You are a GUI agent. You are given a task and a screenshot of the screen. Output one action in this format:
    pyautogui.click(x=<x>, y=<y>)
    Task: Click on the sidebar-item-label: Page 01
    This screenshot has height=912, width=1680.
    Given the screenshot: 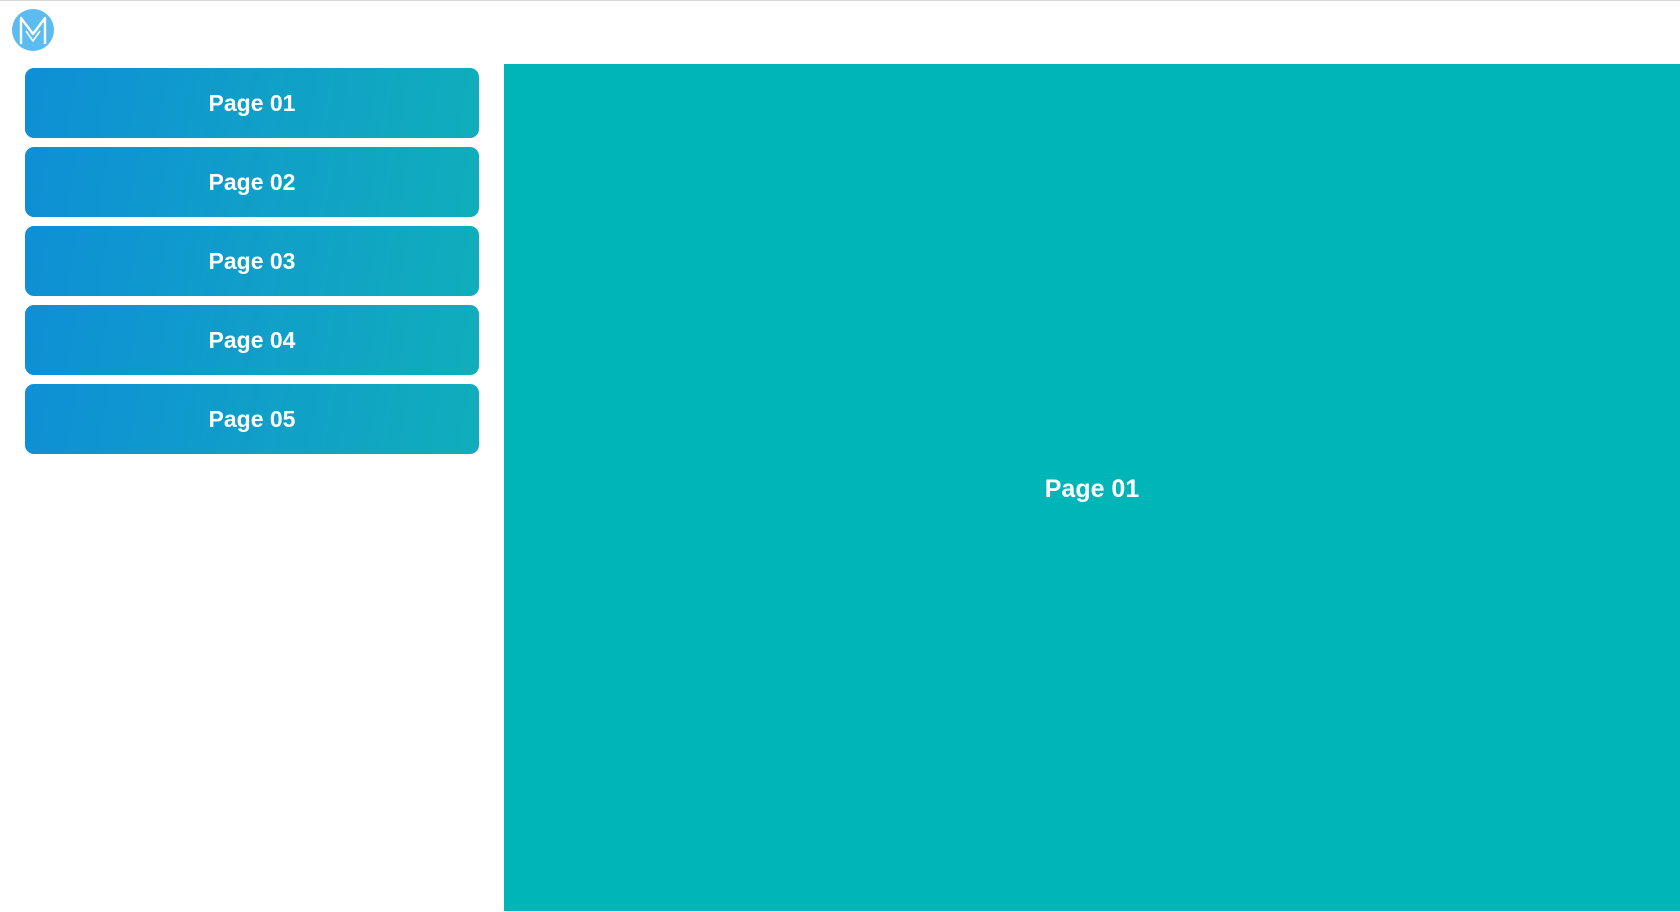 What is the action you would take?
    pyautogui.click(x=252, y=102)
    